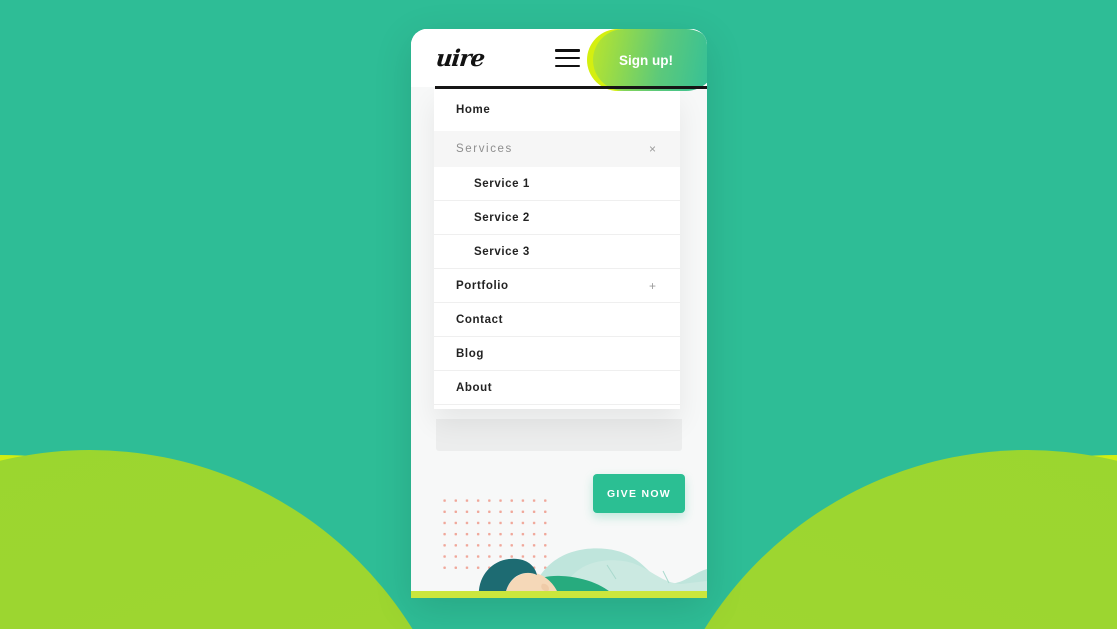  What do you see at coordinates (235, 539) in the screenshot?
I see `background-circle-left-green` at bounding box center [235, 539].